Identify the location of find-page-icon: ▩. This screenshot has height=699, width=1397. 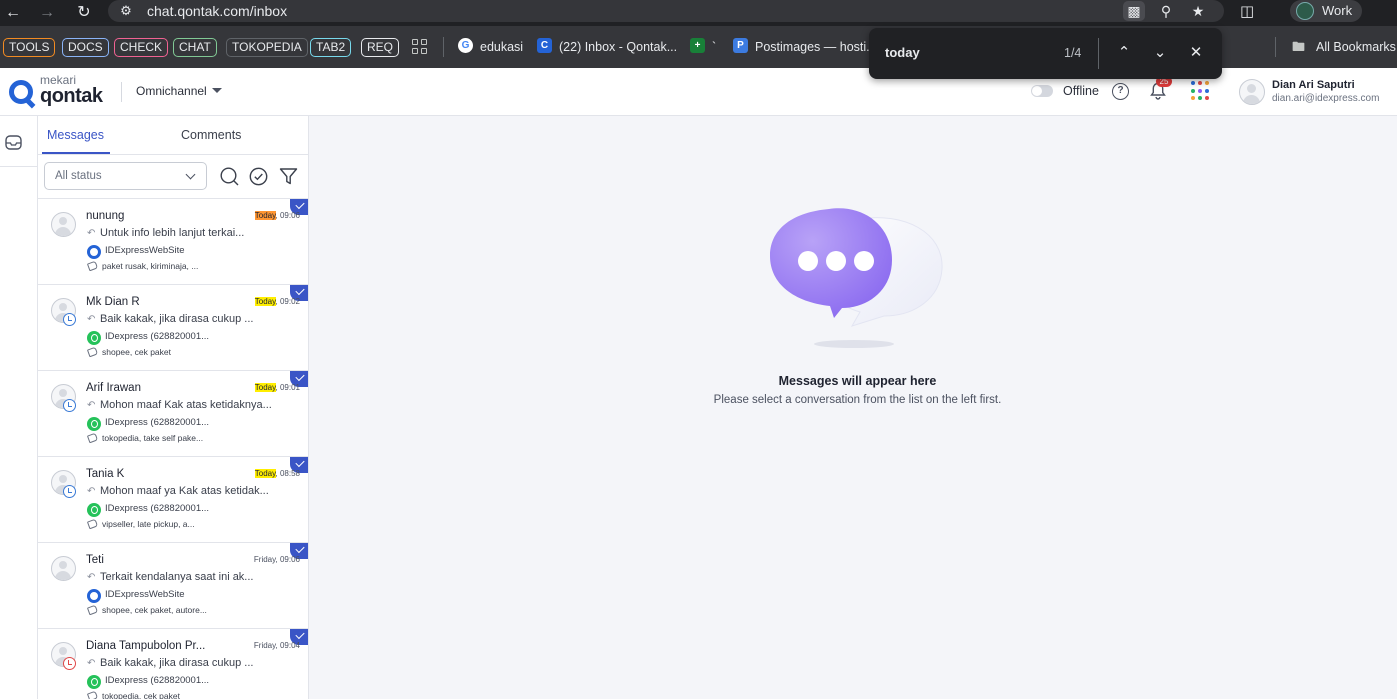
(1134, 11).